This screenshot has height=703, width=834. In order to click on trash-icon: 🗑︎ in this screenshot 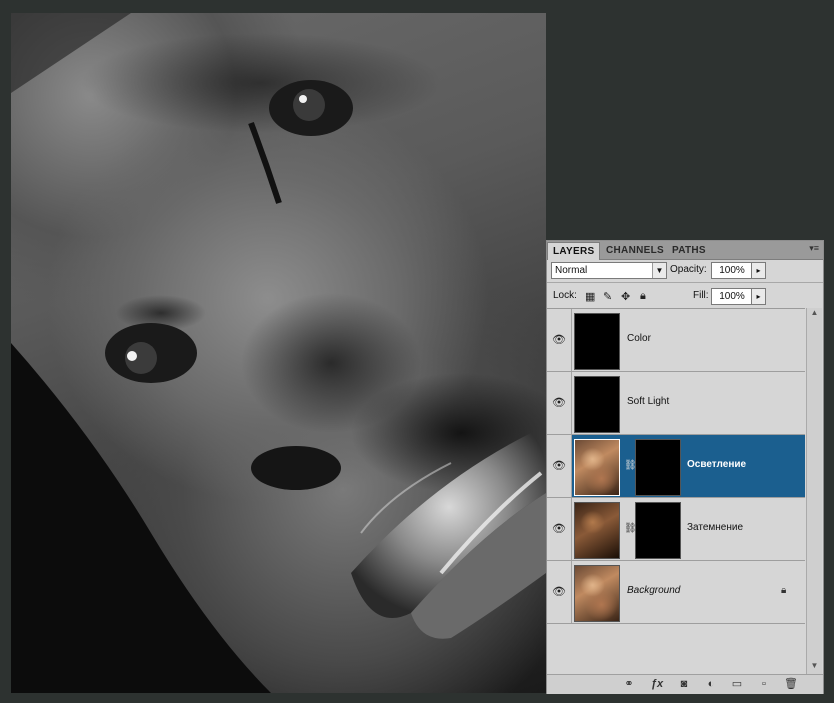, I will do `click(791, 684)`.